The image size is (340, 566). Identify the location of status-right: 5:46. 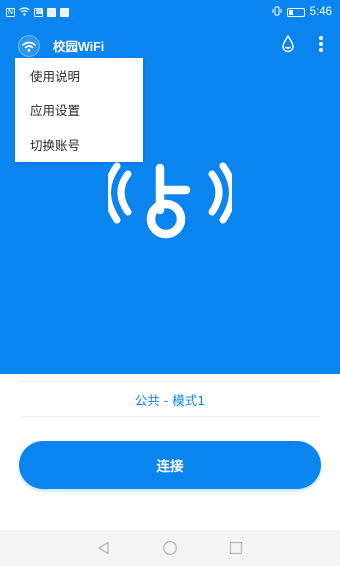
(302, 12).